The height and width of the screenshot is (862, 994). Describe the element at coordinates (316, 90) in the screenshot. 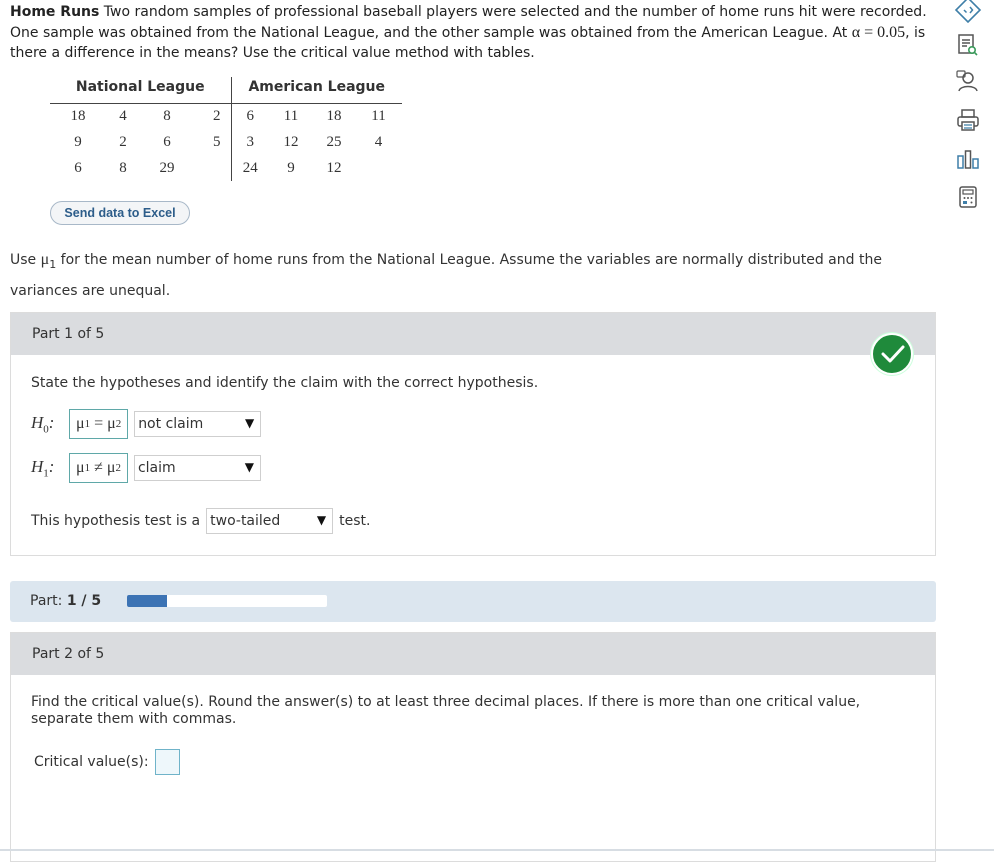

I see `american-league-header: American League` at that location.